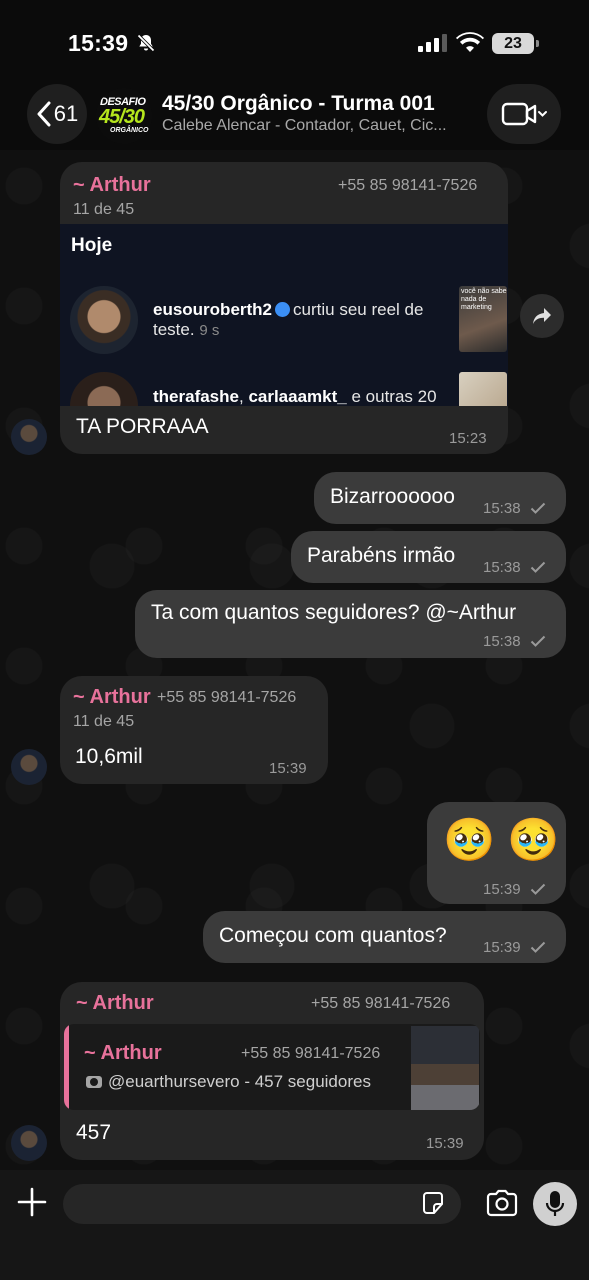 This screenshot has width=589, height=1280. I want to click on forward-button, so click(542, 316).